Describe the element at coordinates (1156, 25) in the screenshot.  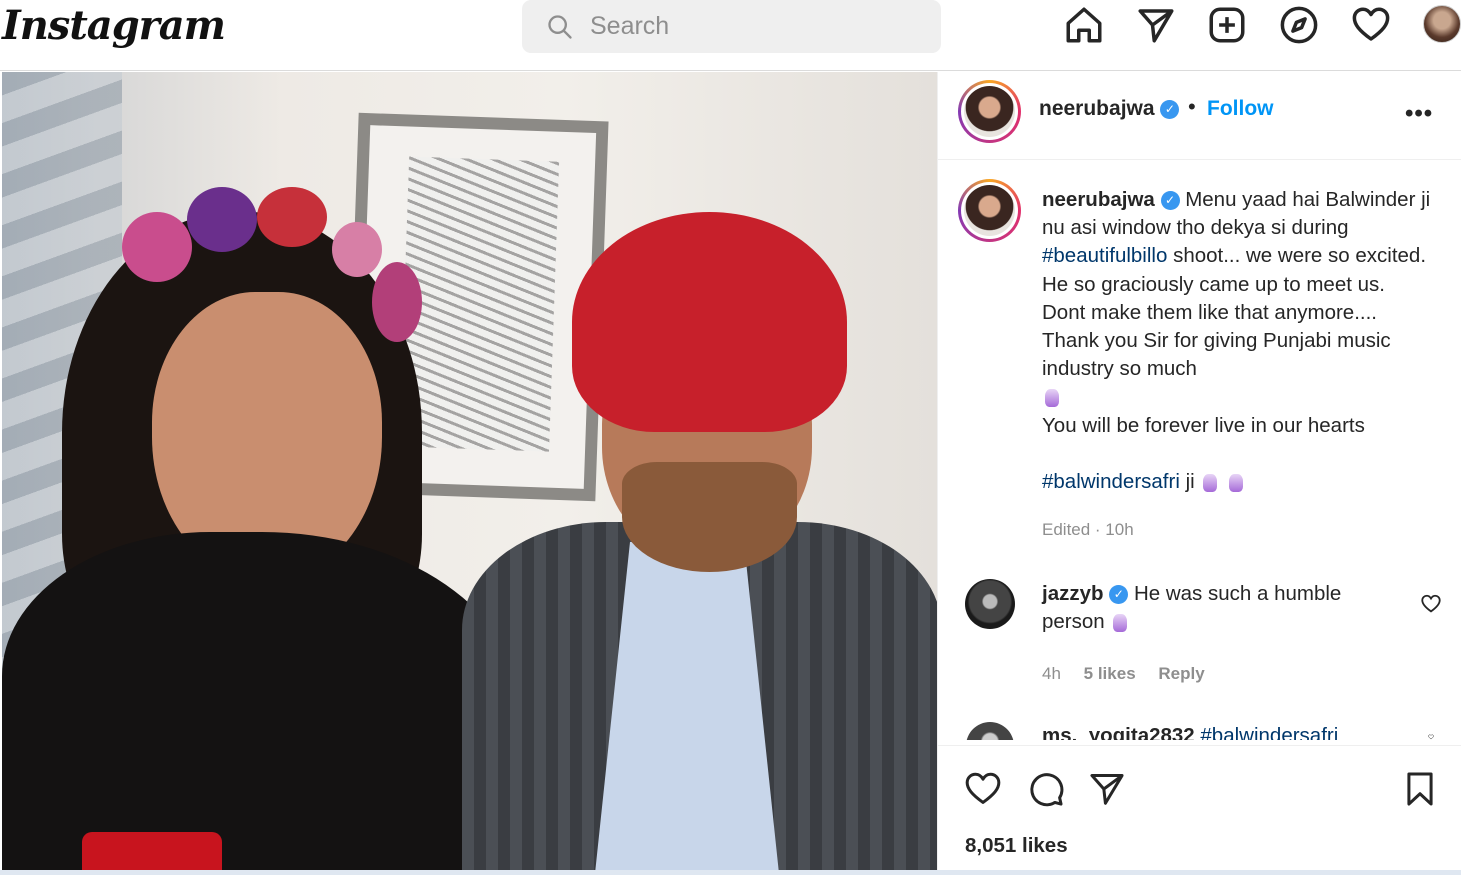
I see `send-icon` at that location.